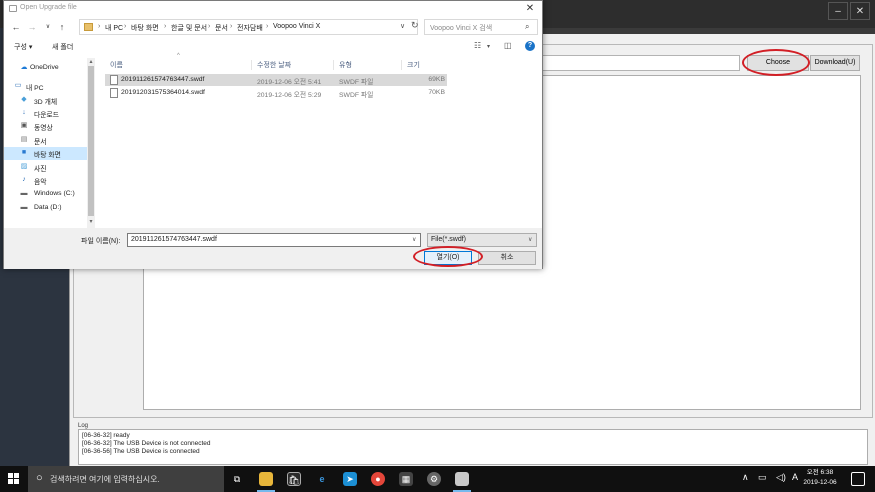 The width and height of the screenshot is (875, 492). What do you see at coordinates (24, 193) in the screenshot?
I see `drive-icon: ▬` at bounding box center [24, 193].